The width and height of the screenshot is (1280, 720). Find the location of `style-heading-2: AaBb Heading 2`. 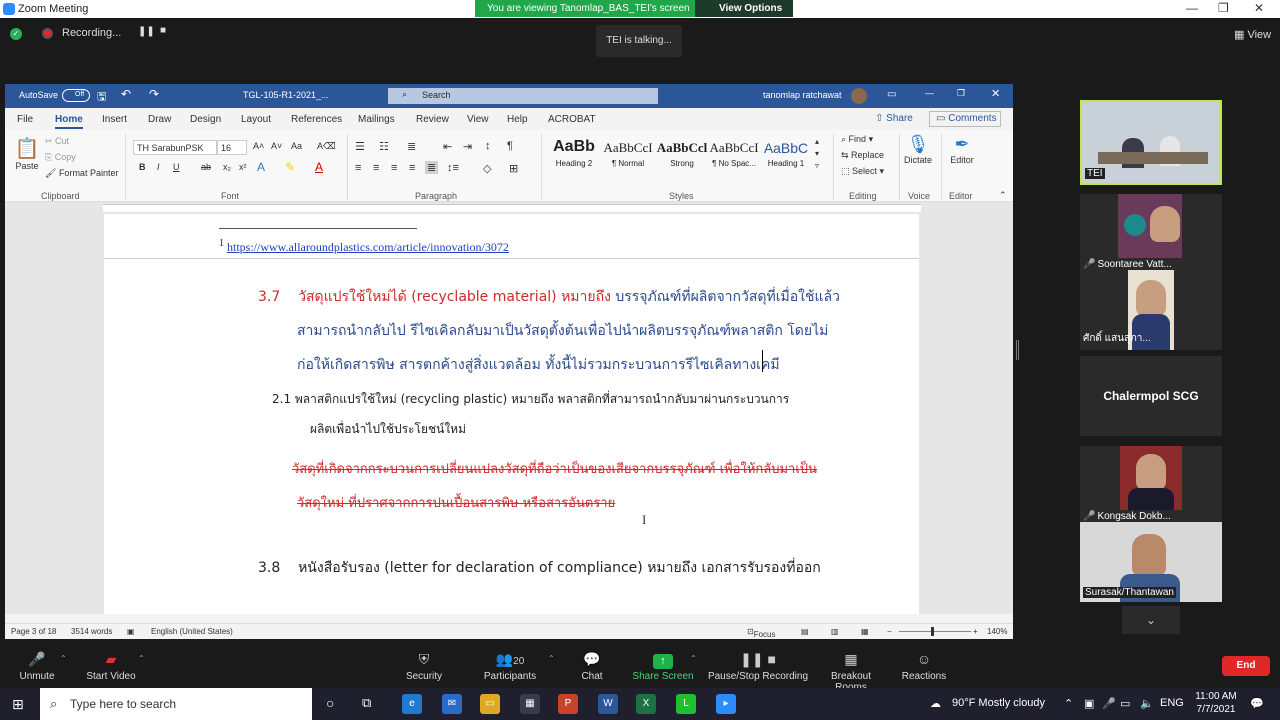

style-heading-2: AaBb Heading 2 is located at coordinates (574, 155).